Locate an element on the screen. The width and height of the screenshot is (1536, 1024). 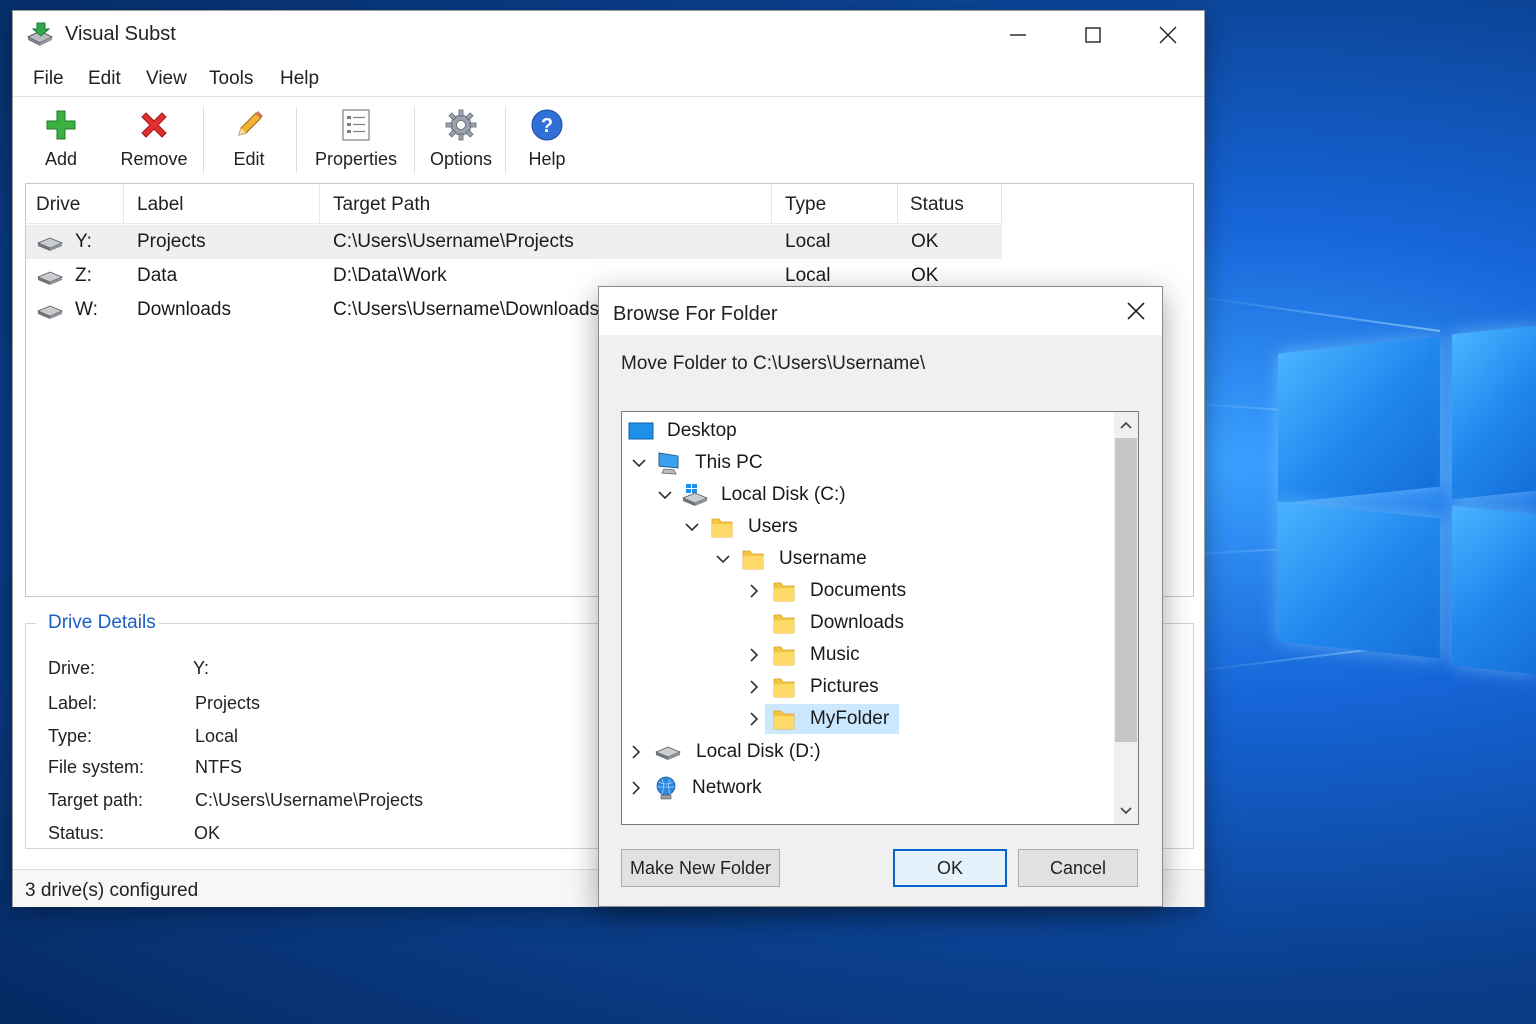
add-button: Add is located at coordinates (61, 143).